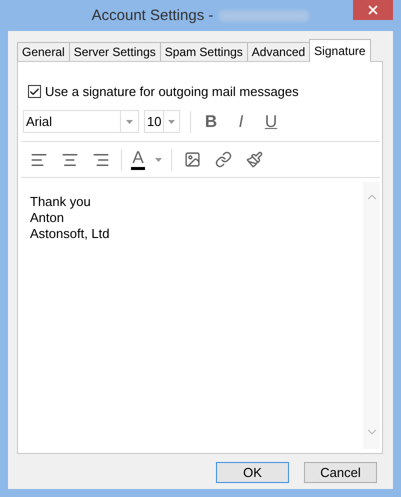 The width and height of the screenshot is (401, 497). What do you see at coordinates (47, 218) in the screenshot?
I see `signature-line: Anton` at bounding box center [47, 218].